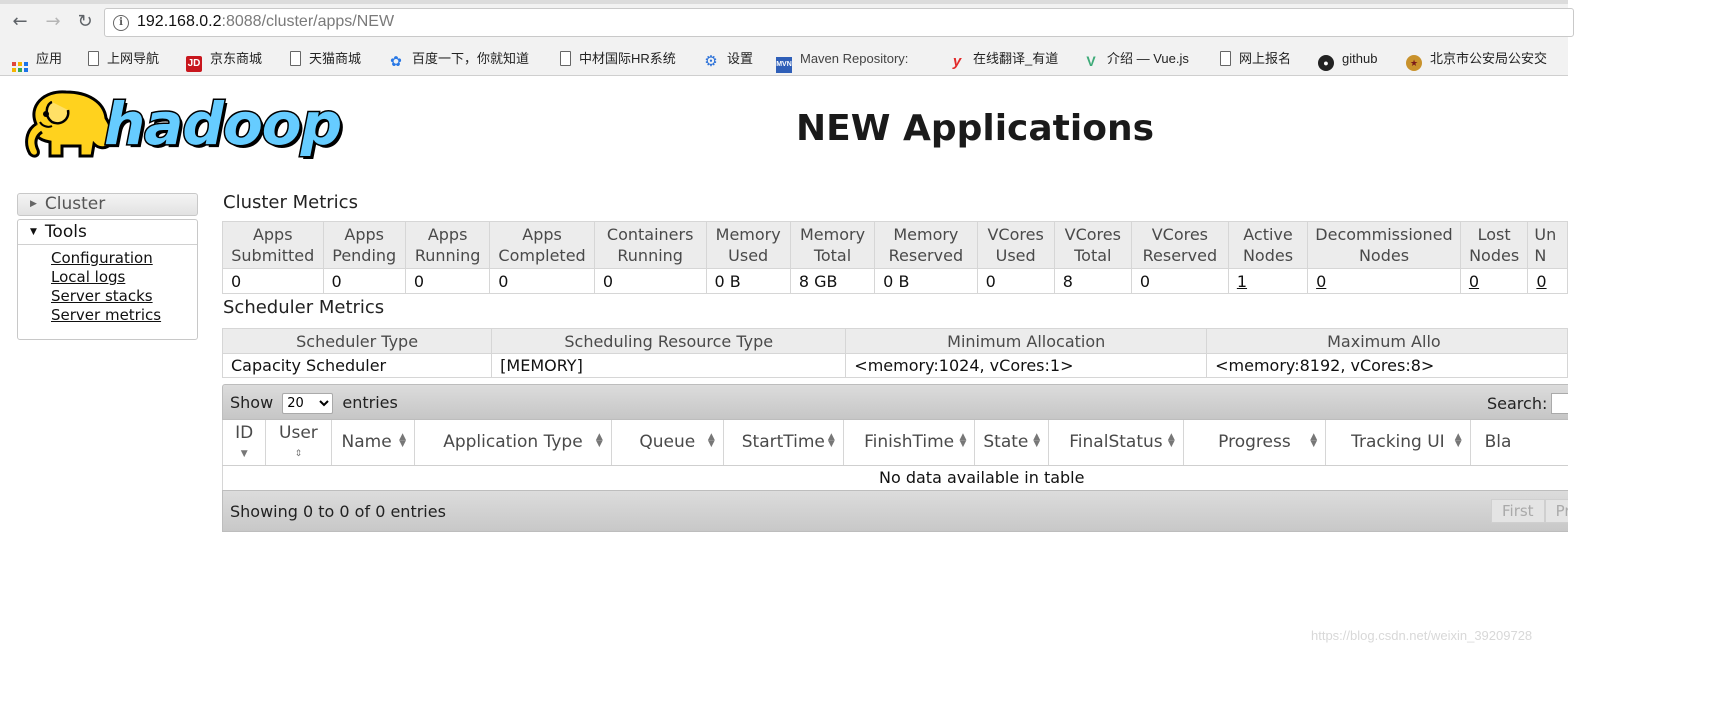 This screenshot has height=717, width=1719. What do you see at coordinates (1011, 443) in the screenshot?
I see `col-state: State ▲ ▼` at bounding box center [1011, 443].